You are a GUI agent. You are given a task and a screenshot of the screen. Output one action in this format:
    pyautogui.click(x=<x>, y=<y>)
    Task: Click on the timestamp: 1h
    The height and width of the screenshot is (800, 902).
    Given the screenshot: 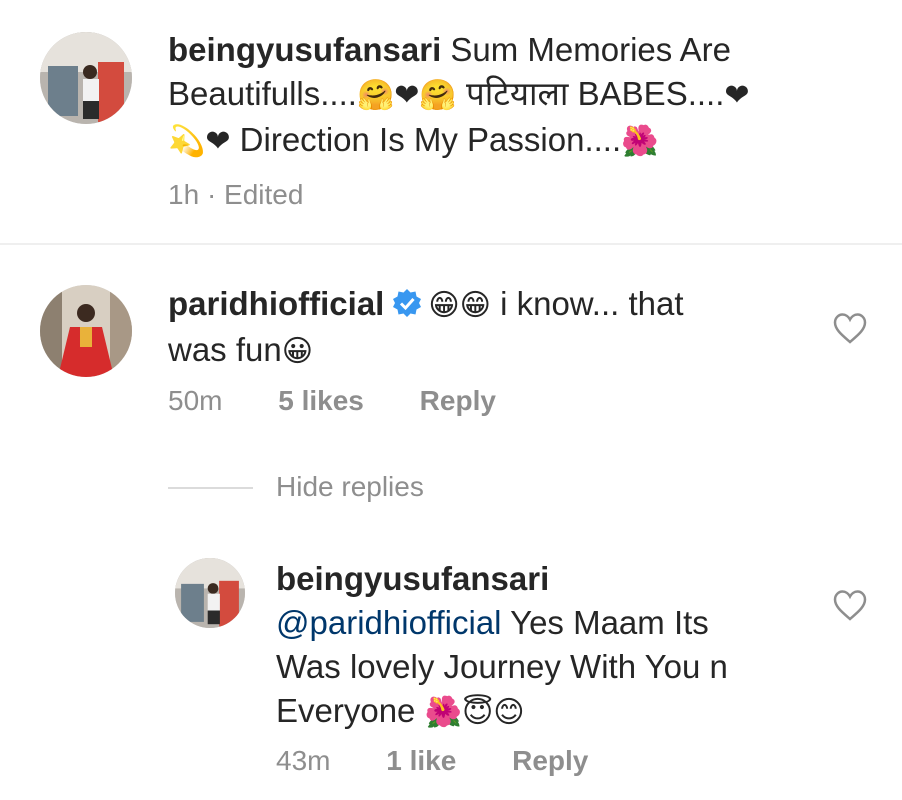 What is the action you would take?
    pyautogui.click(x=183, y=194)
    